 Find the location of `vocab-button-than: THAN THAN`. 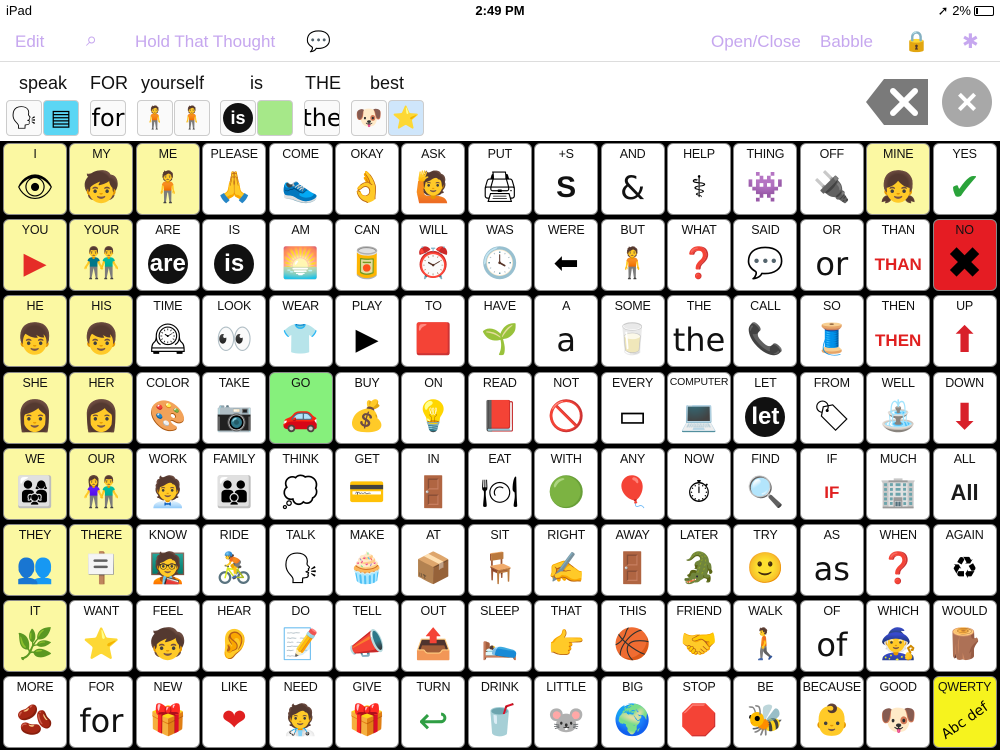

vocab-button-than: THAN THAN is located at coordinates (898, 255).